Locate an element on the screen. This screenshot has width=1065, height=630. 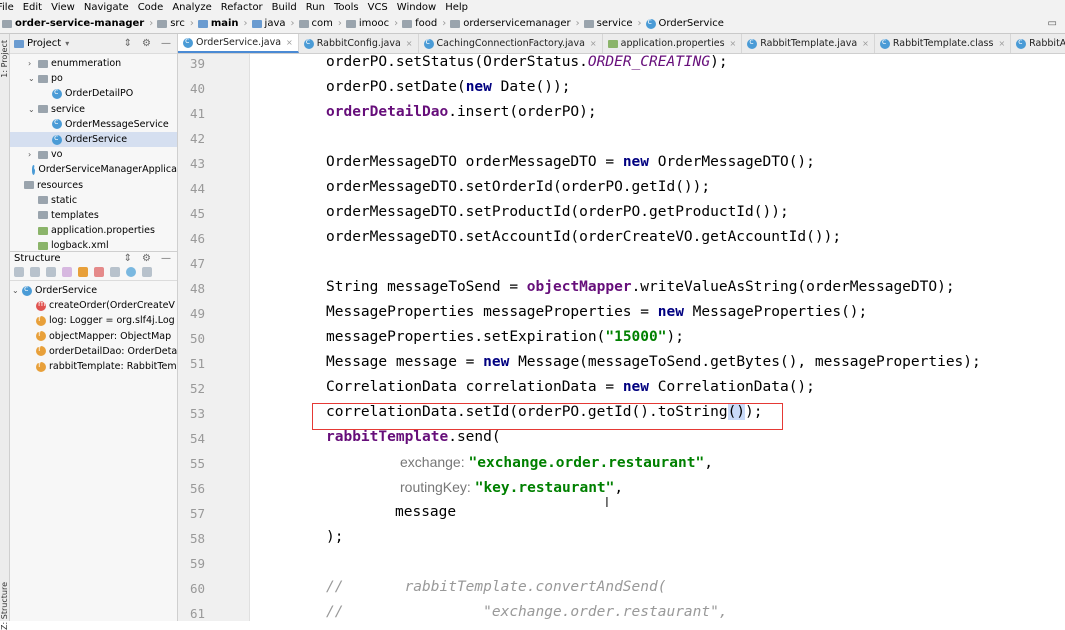
menu-item: VCS is located at coordinates (378, 7).